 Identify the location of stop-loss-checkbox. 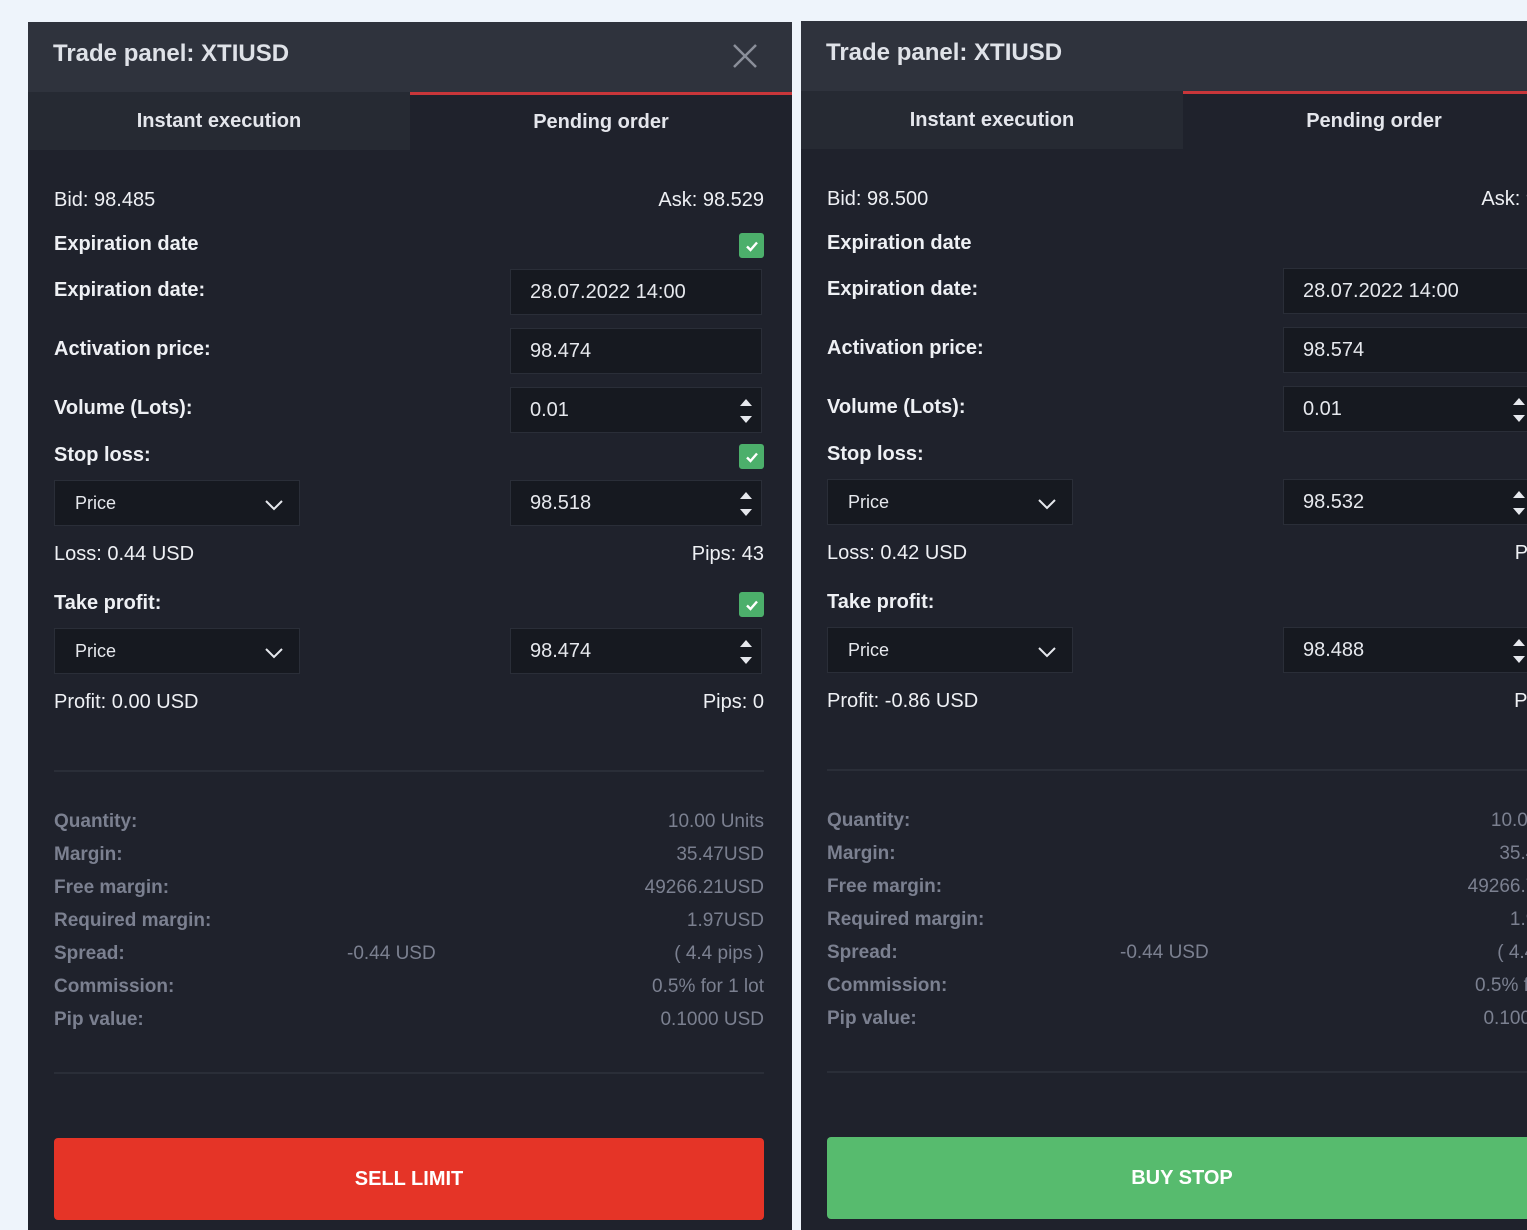
(751, 456).